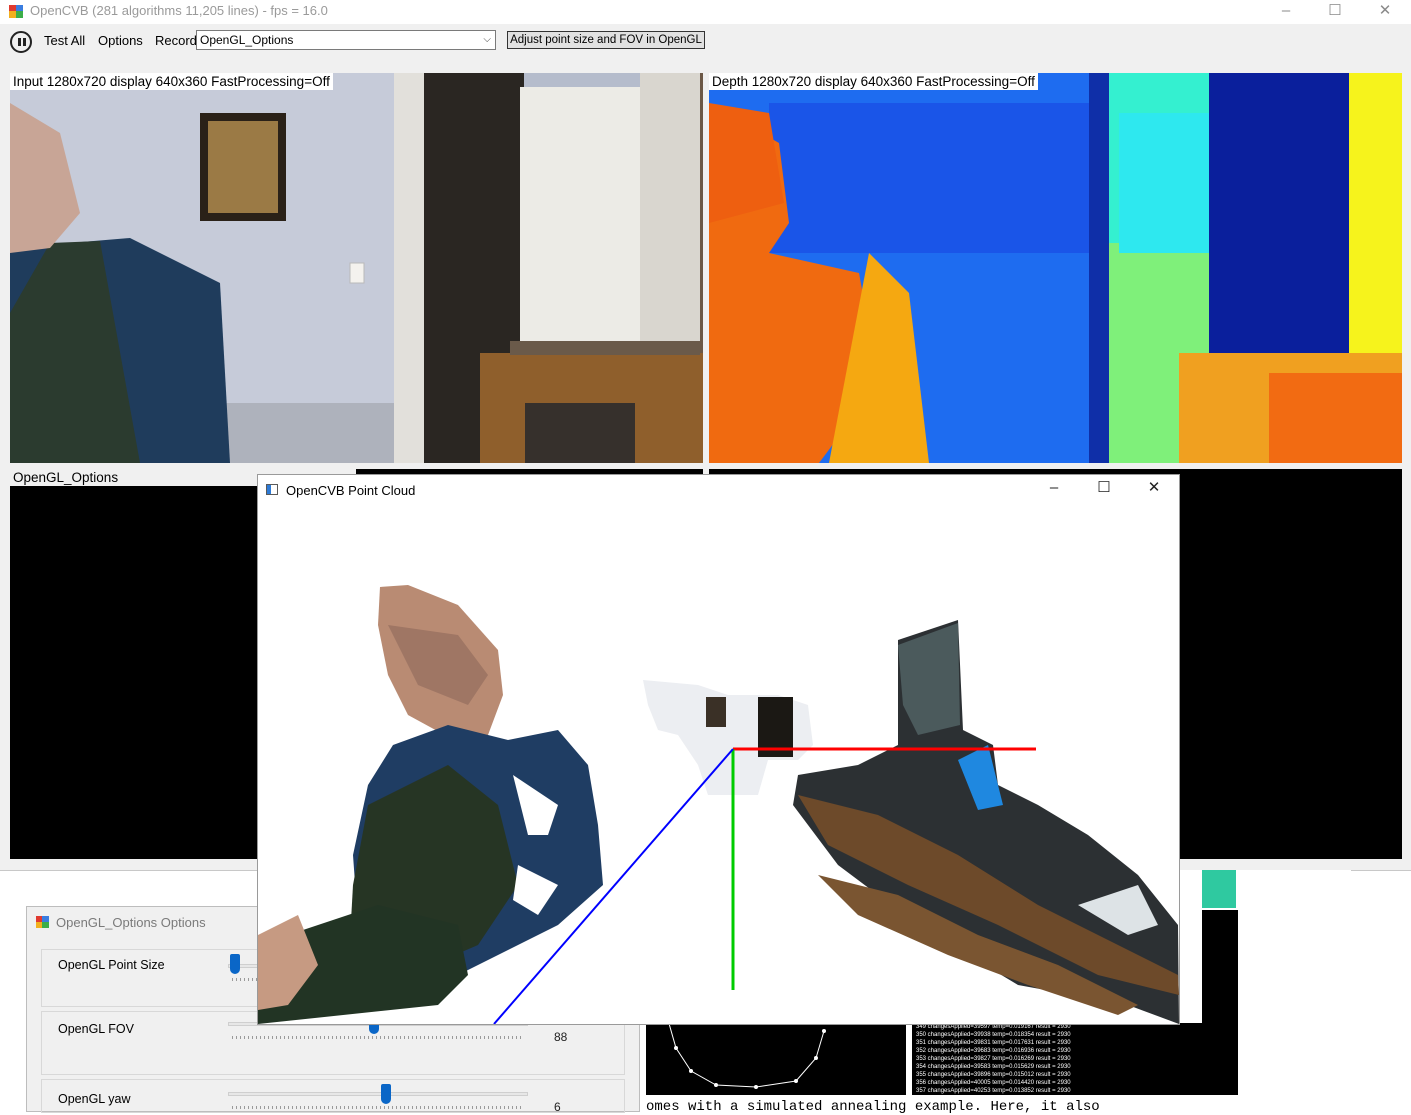  I want to click on algorithm-select: OpenGL_Options ⌵, so click(346, 40).